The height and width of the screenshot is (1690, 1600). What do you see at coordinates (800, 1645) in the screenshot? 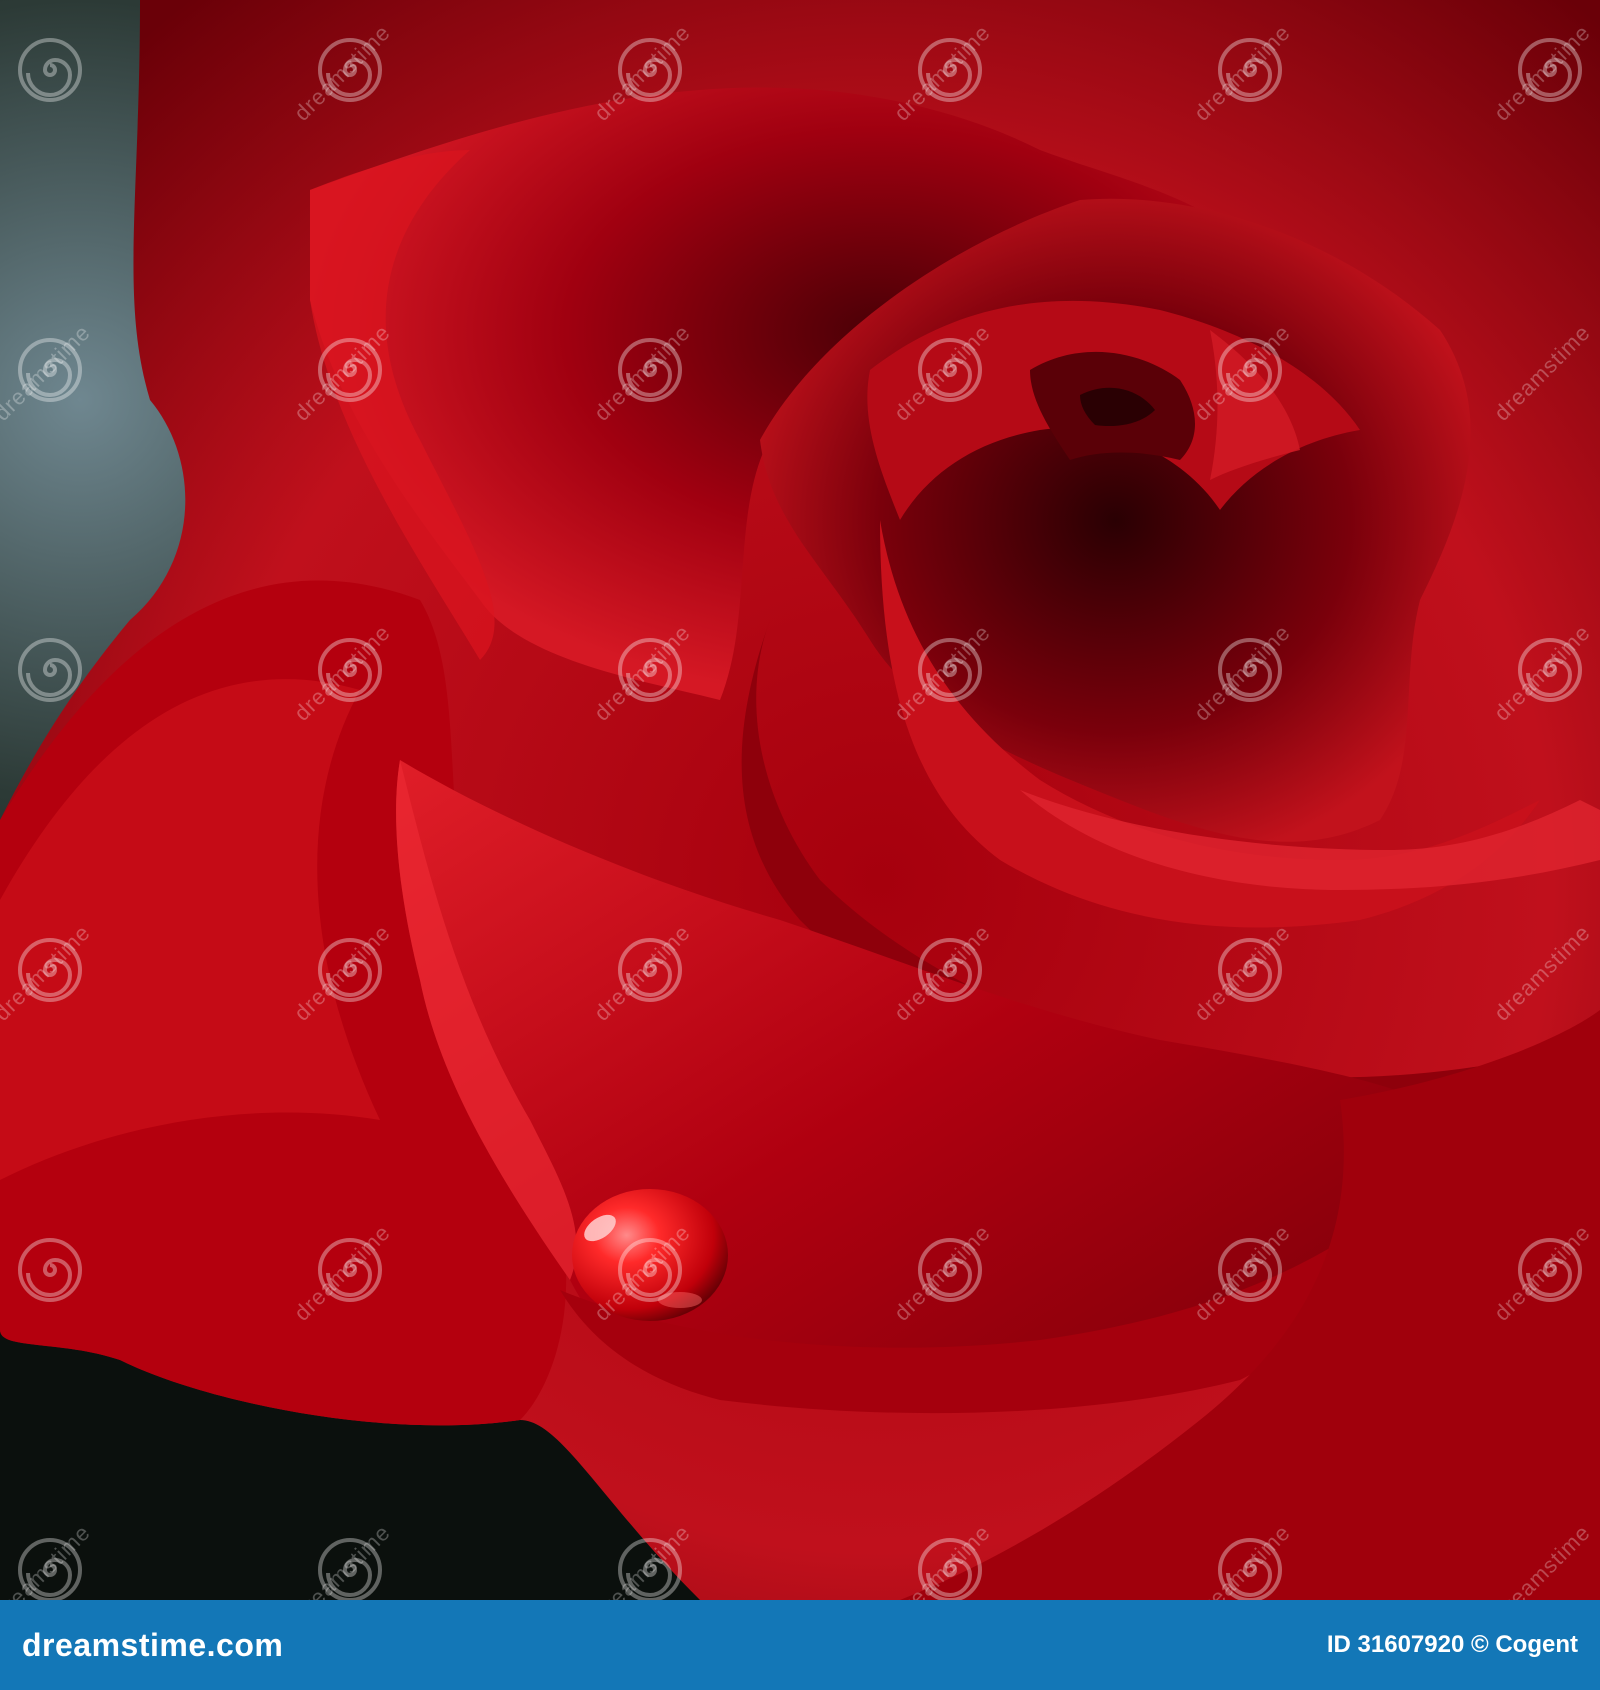
I see `attribution-bar: dreamstime.com ID 31607920 © Cogent` at bounding box center [800, 1645].